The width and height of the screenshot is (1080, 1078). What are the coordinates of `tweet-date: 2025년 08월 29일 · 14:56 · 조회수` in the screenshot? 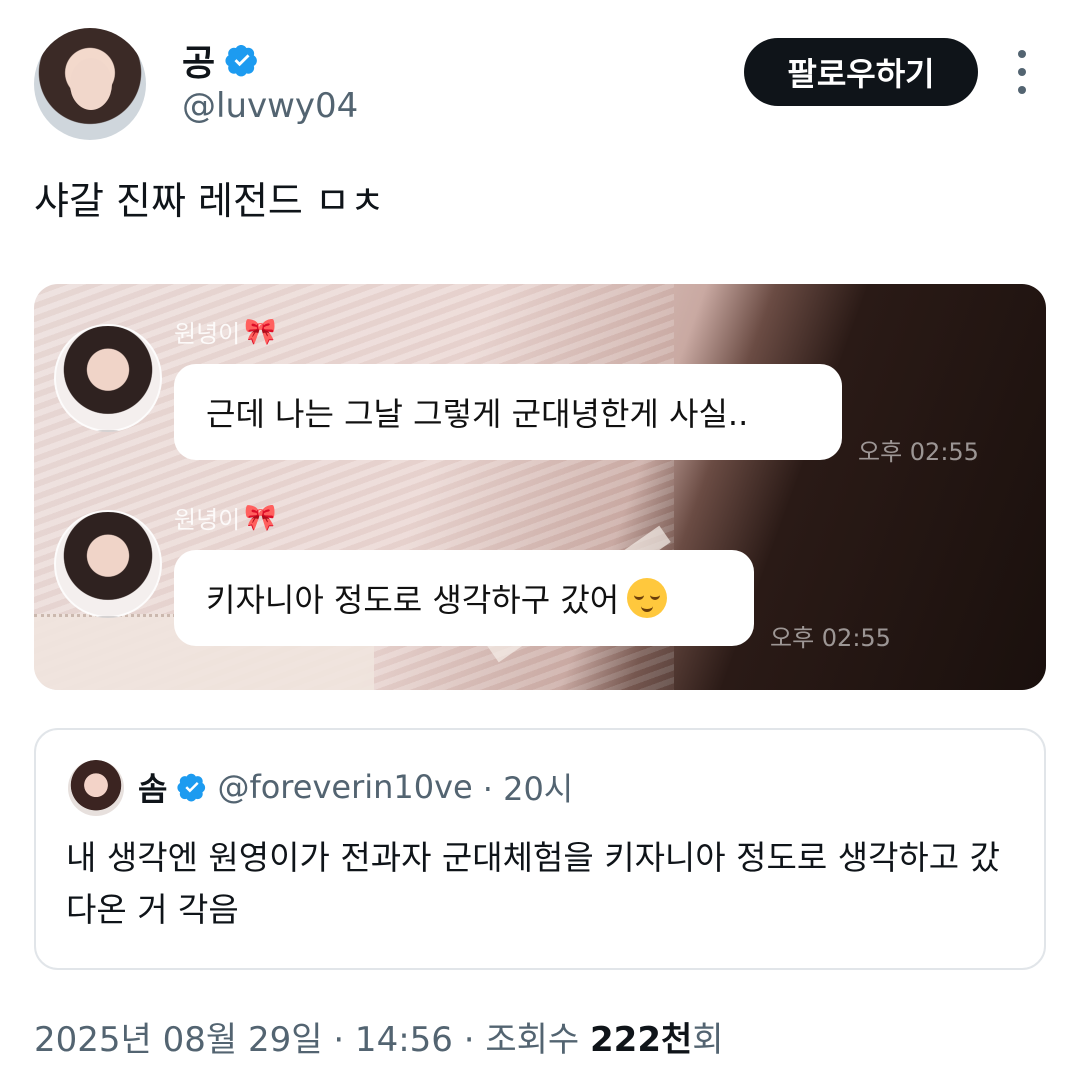 It's located at (312, 1040).